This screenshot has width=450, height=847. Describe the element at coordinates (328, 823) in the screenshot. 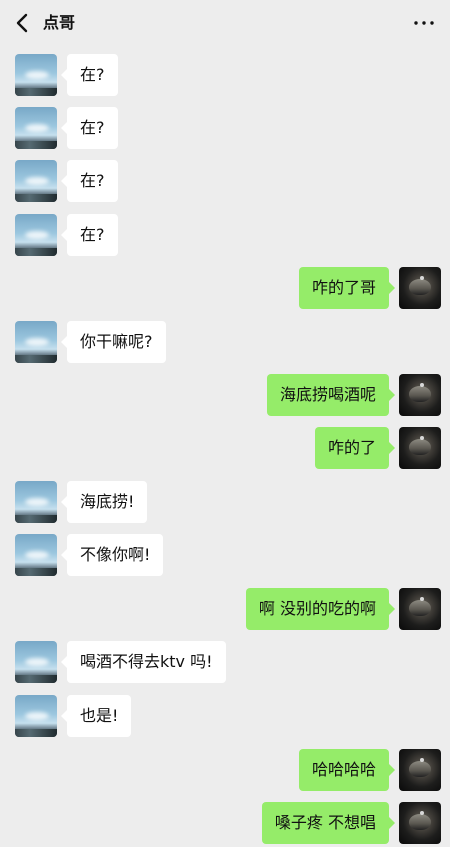

I see `outgoing-message-bubble: 嗓子疼 不想唱` at that location.